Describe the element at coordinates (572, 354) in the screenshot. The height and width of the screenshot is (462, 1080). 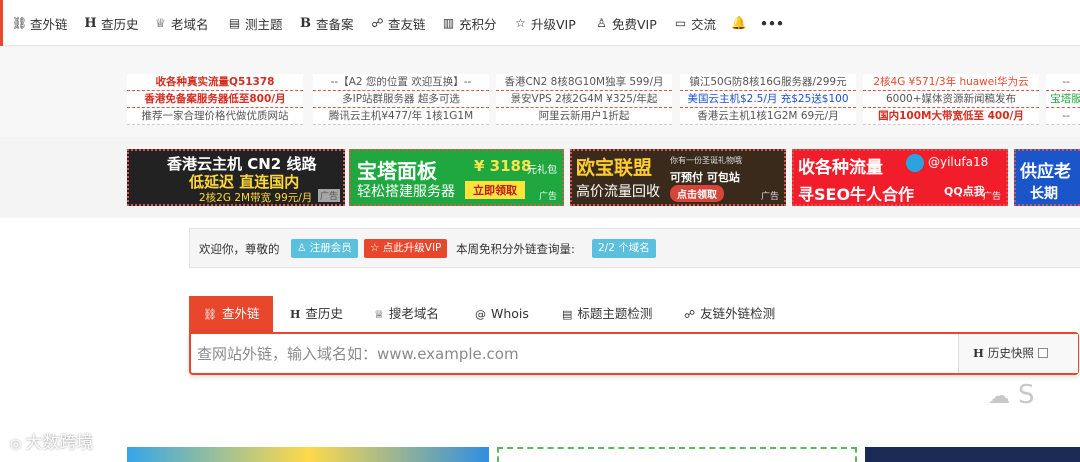
I see `search-input` at that location.